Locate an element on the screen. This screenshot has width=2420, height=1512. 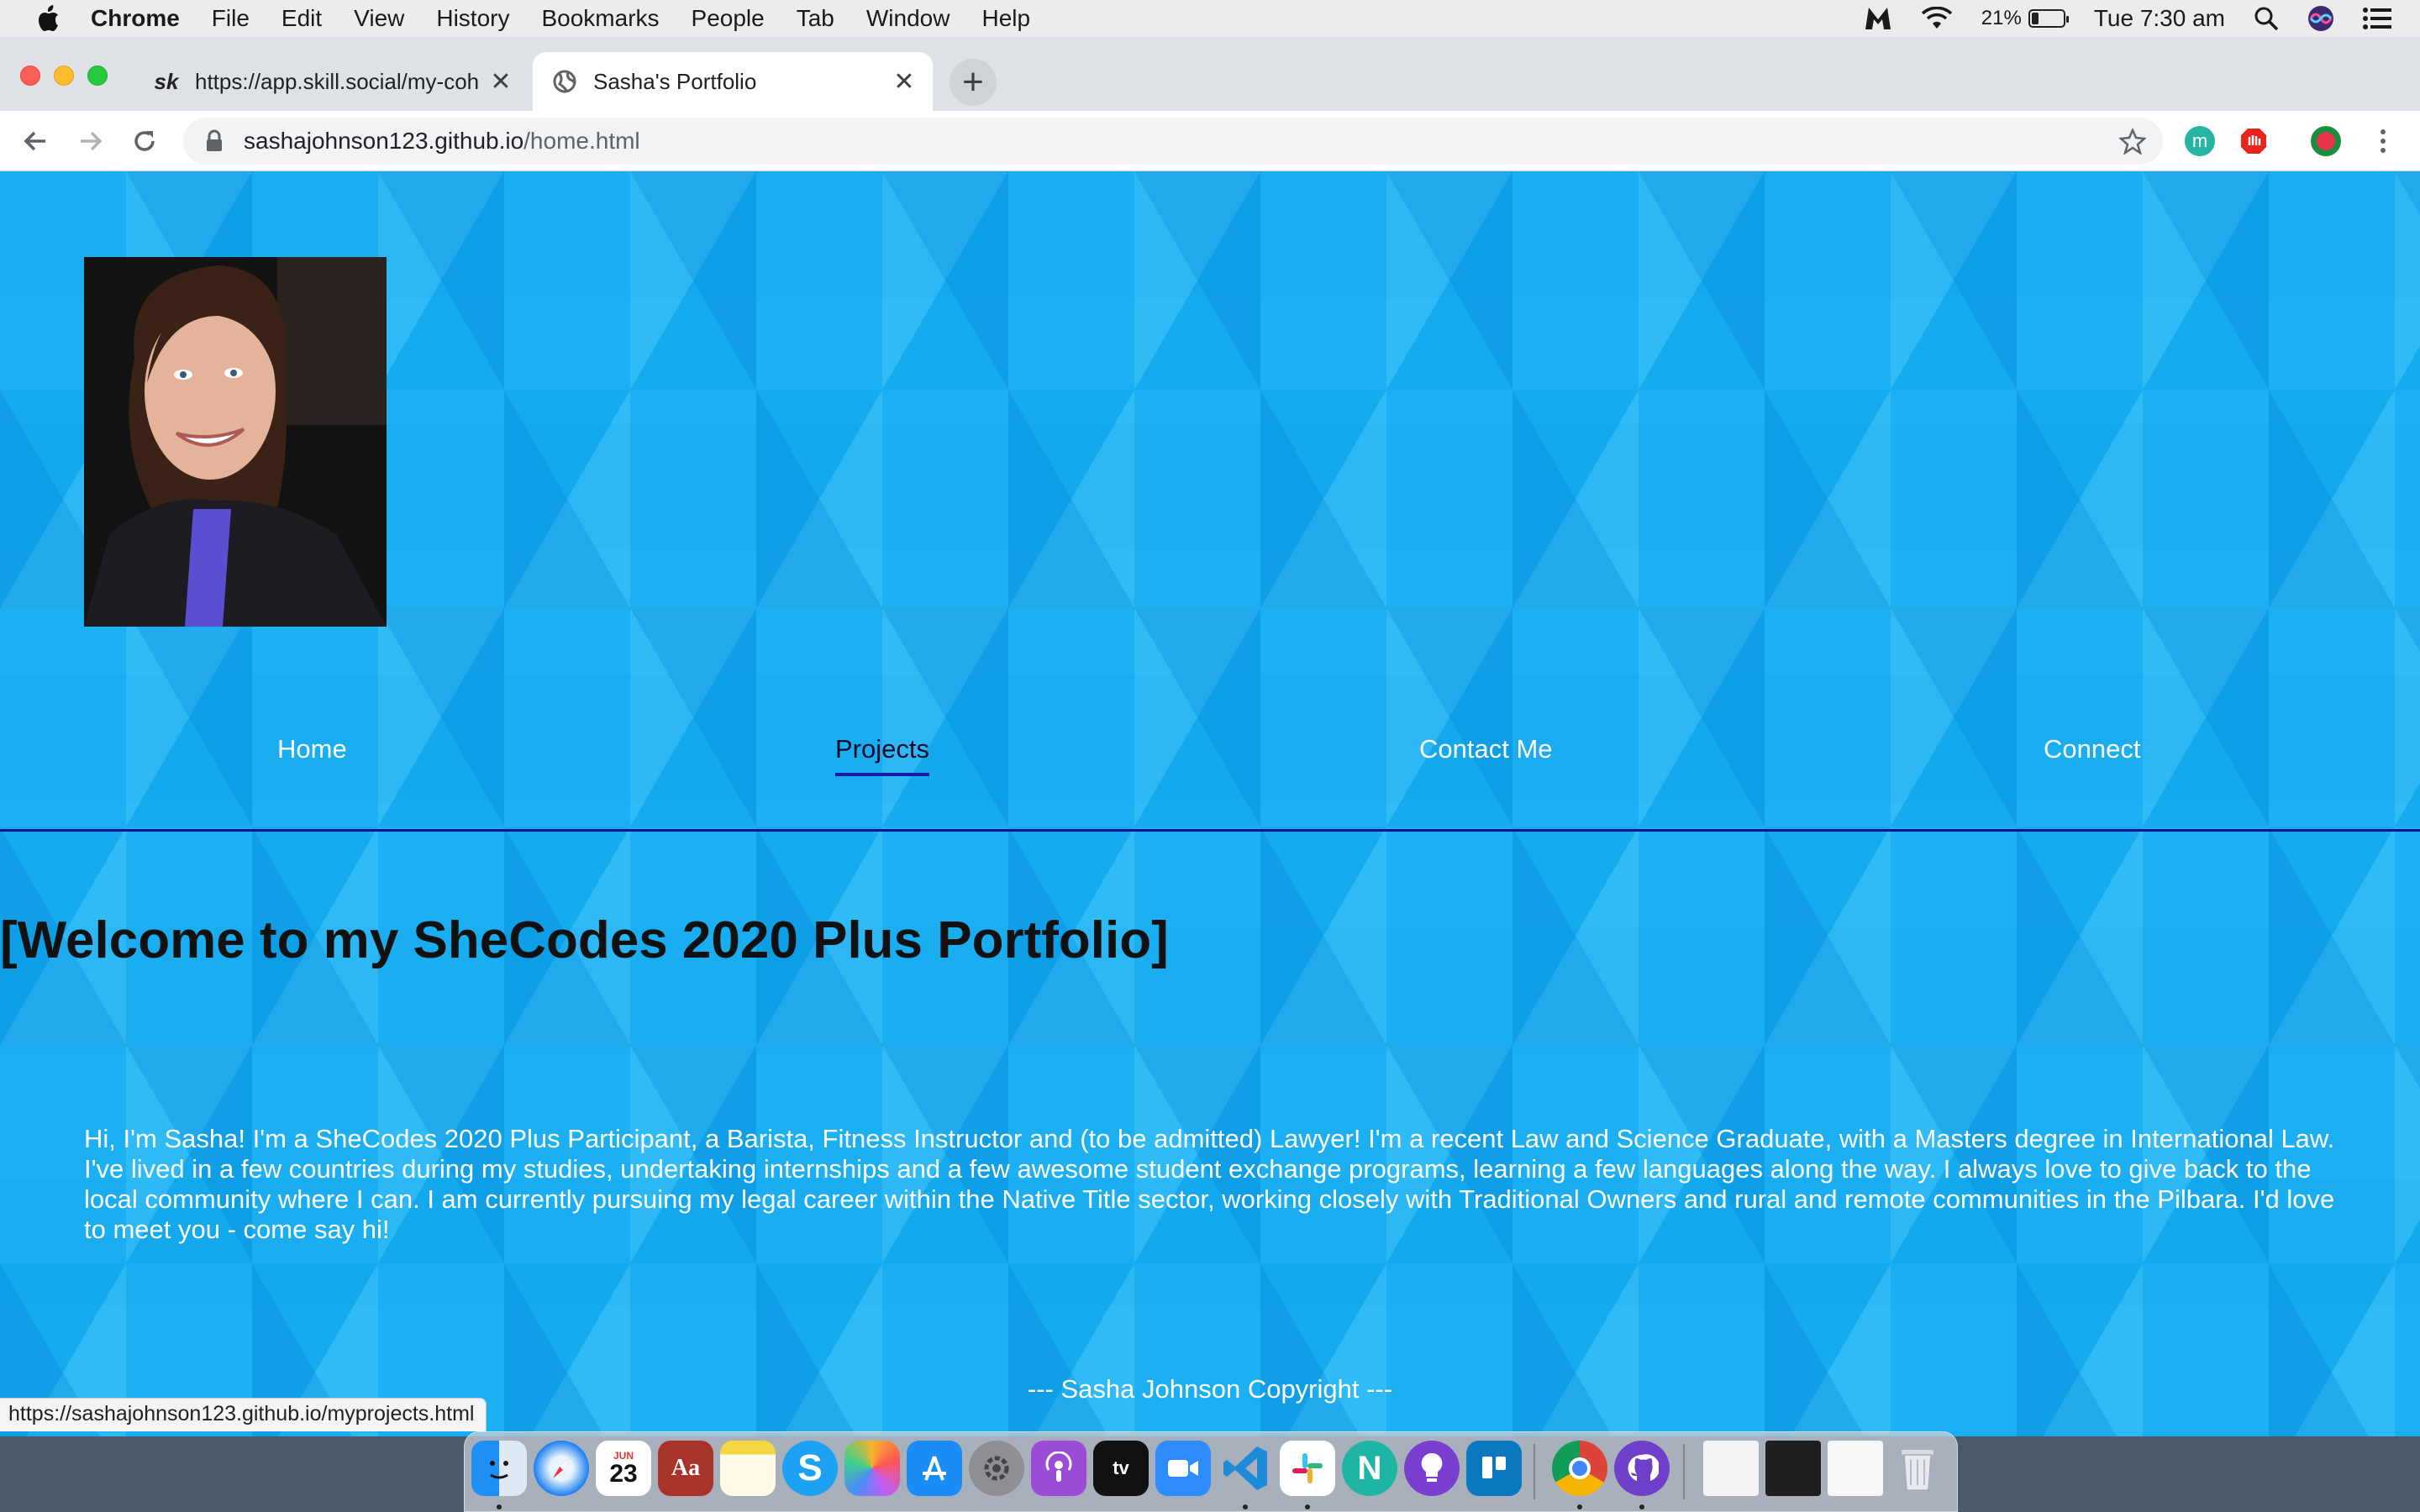
site-nav: Home Projects Contact Me Connect is located at coordinates (1210, 759).